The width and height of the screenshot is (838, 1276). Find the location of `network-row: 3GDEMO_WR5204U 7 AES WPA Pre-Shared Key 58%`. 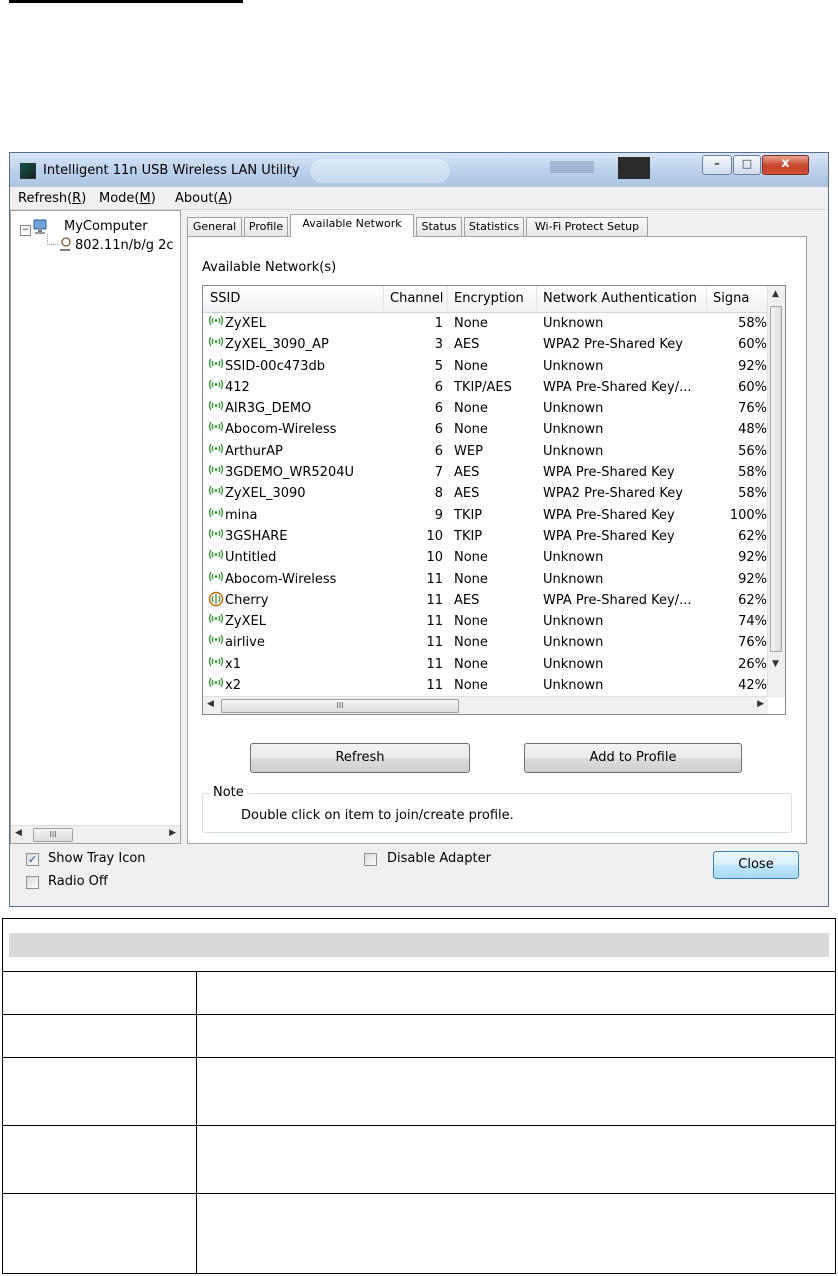

network-row: 3GDEMO_WR5204U 7 AES WPA Pre-Shared Key 58% is located at coordinates (485, 472).